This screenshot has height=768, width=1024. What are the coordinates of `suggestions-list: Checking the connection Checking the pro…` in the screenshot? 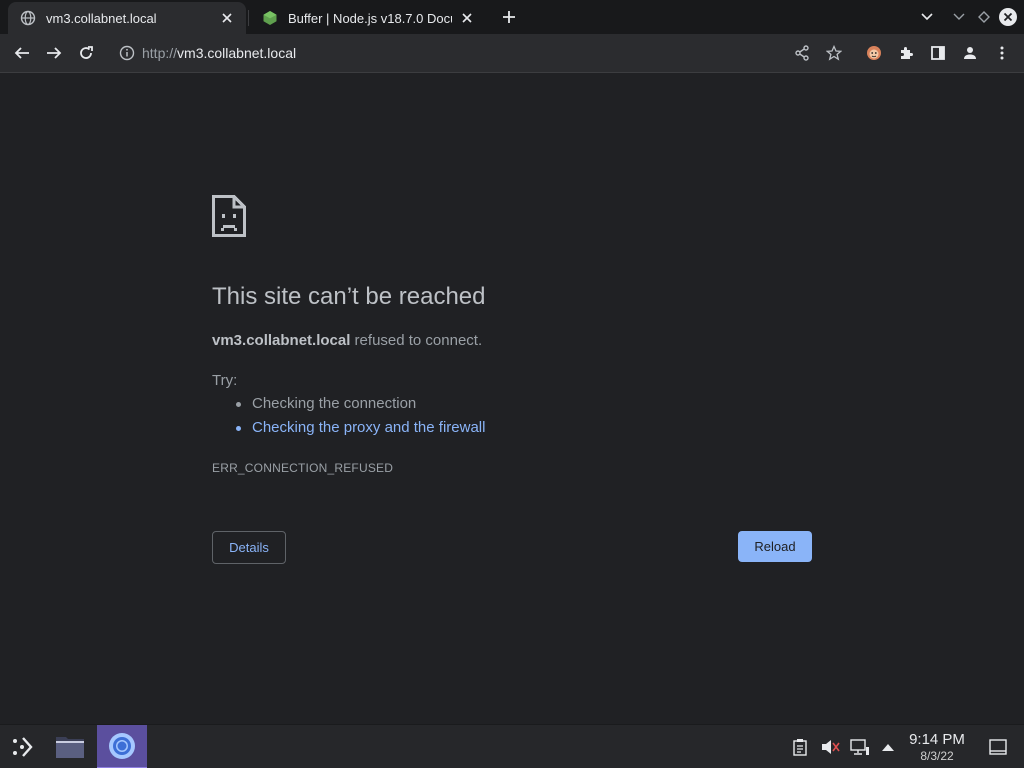 It's located at (348, 418).